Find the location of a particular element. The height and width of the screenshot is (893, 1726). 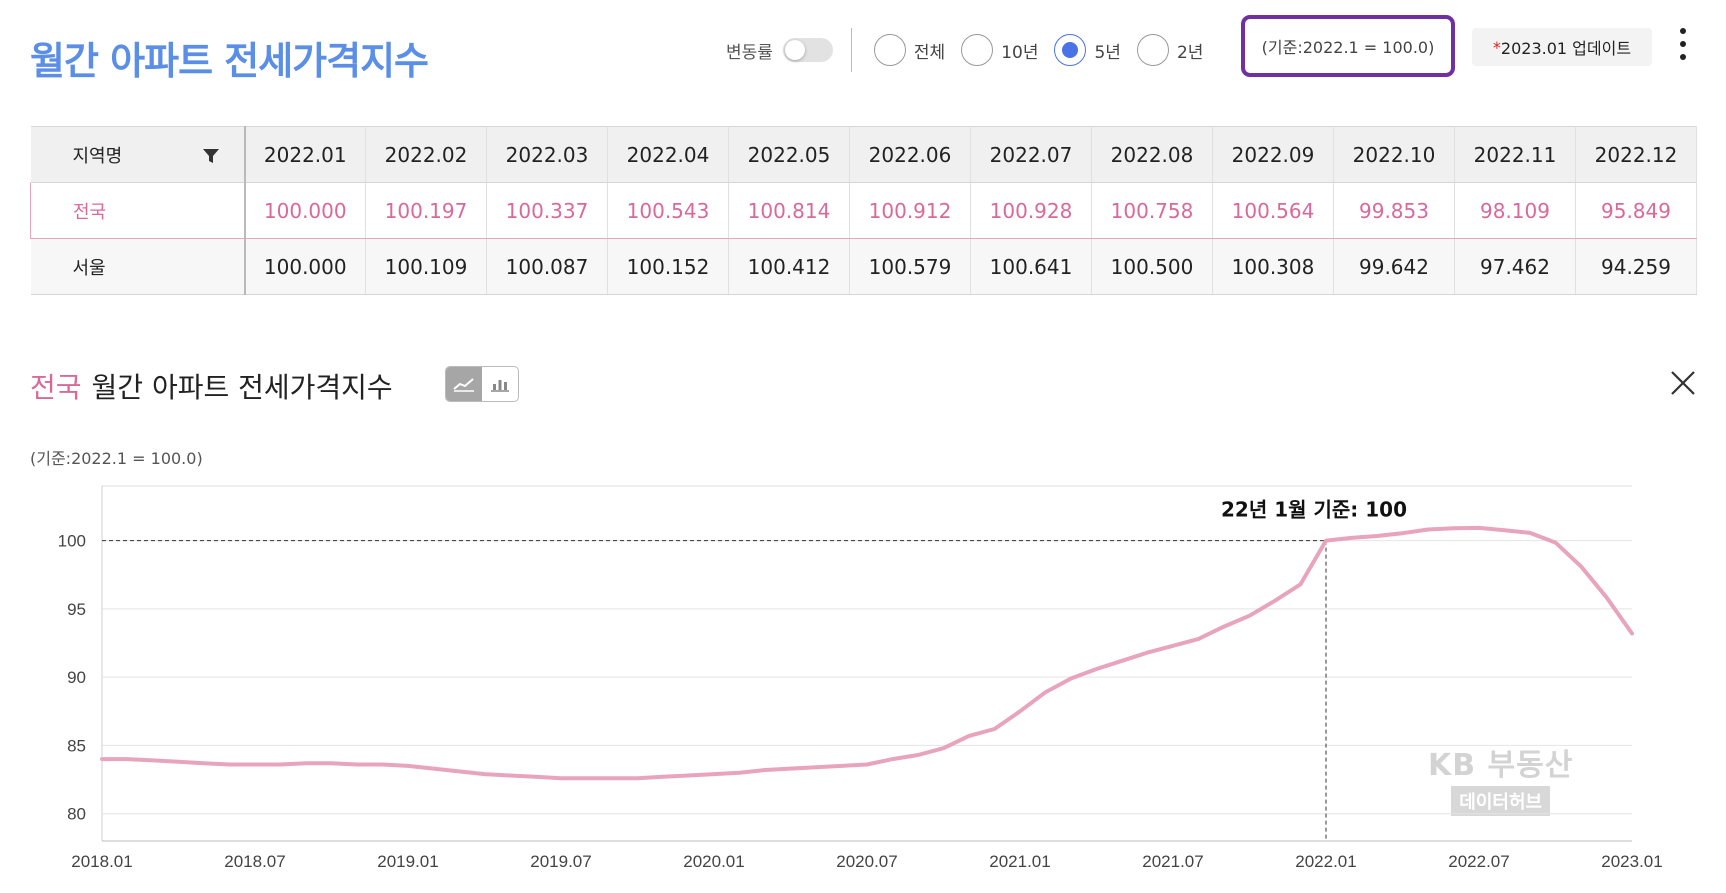

y-tick-label: 95 is located at coordinates (76, 609).